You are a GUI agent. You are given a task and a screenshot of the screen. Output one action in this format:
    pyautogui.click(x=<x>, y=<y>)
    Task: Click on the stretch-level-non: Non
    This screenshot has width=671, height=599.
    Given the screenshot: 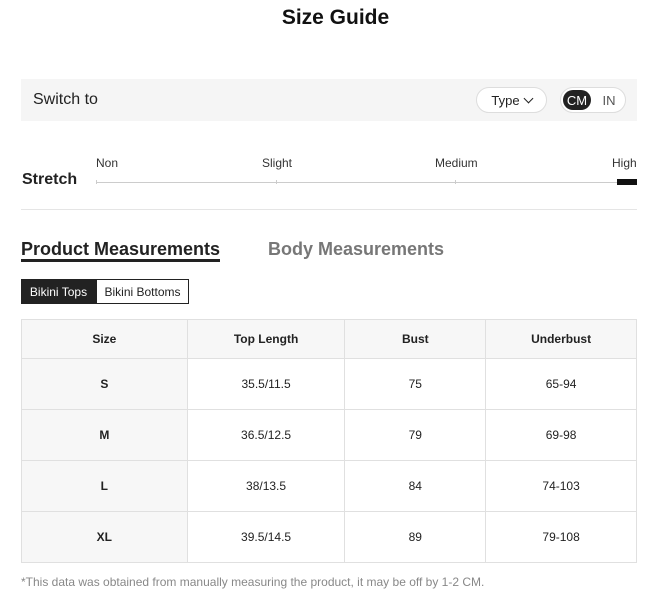 What is the action you would take?
    pyautogui.click(x=107, y=163)
    